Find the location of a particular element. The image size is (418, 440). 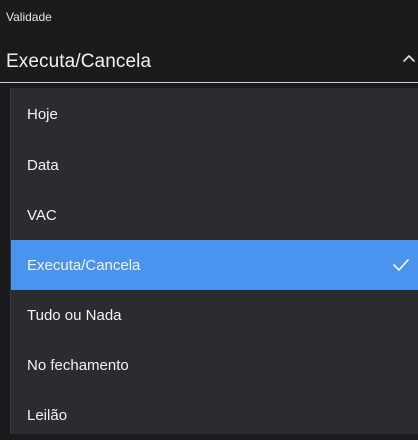

option-label: Leilão is located at coordinates (47, 415).